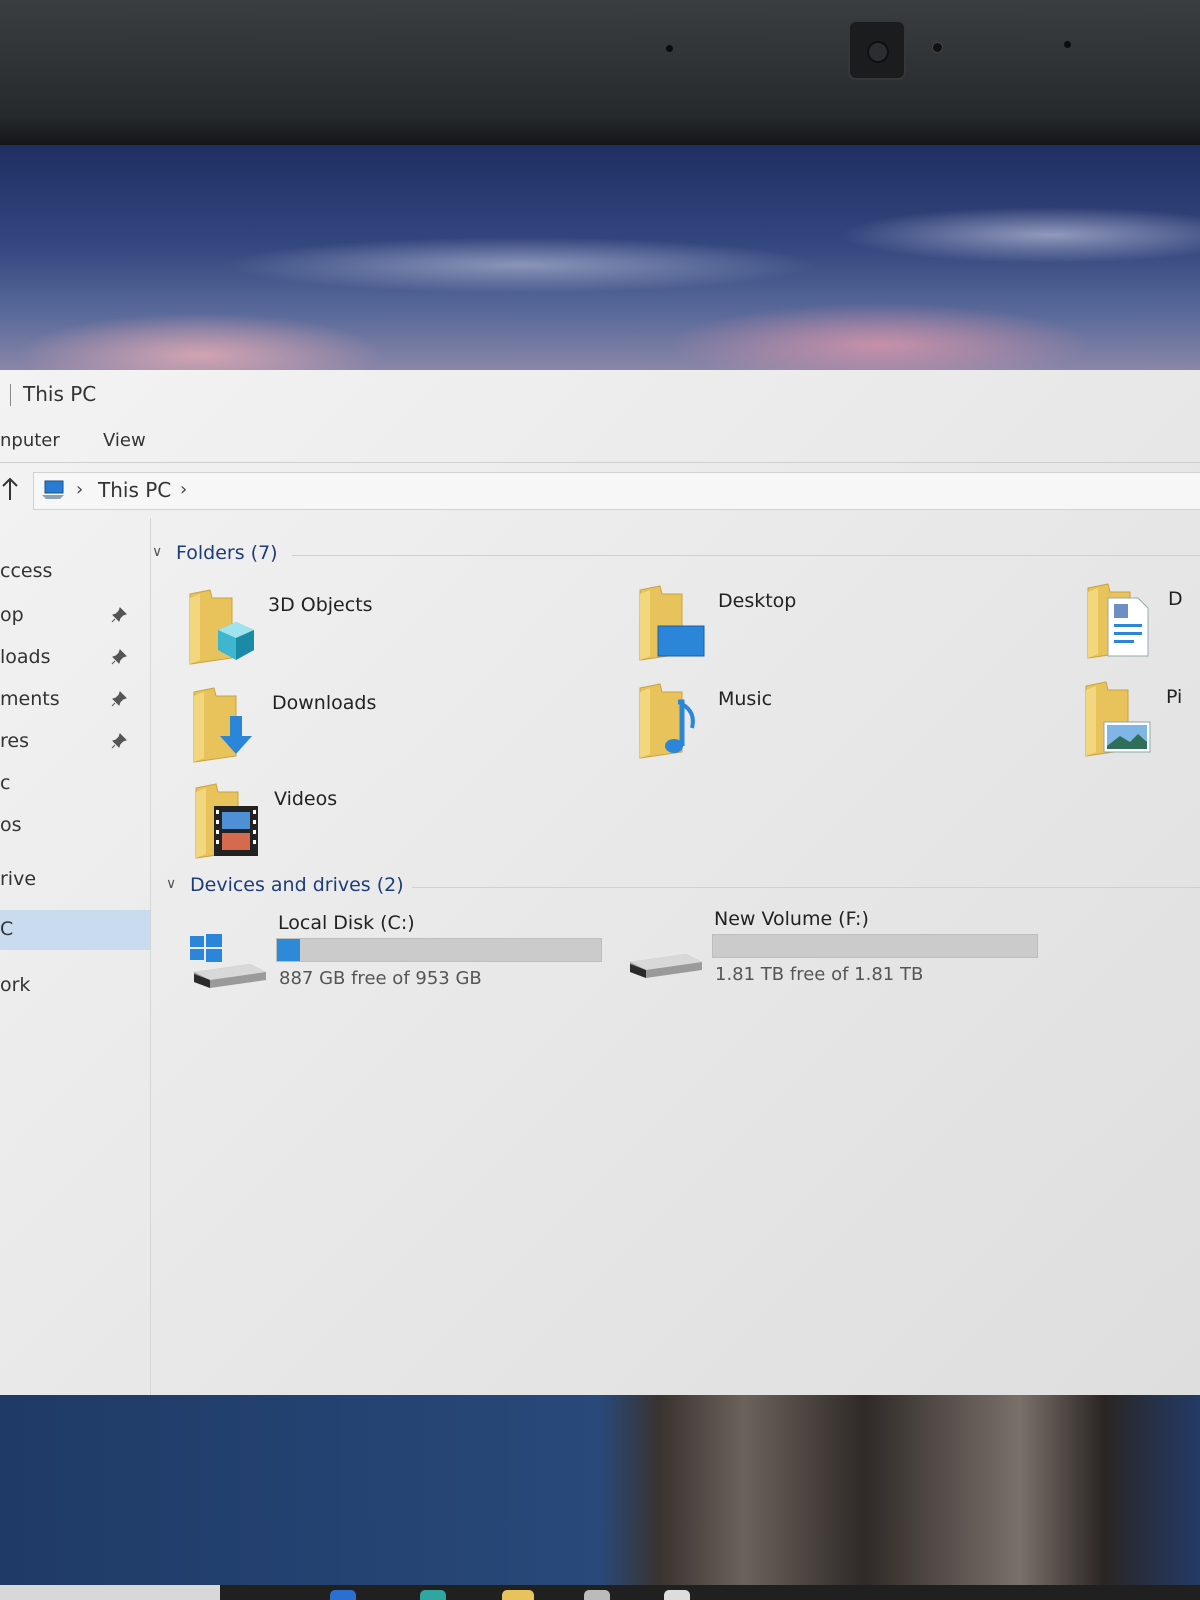  What do you see at coordinates (877, 50) in the screenshot?
I see `webcam` at bounding box center [877, 50].